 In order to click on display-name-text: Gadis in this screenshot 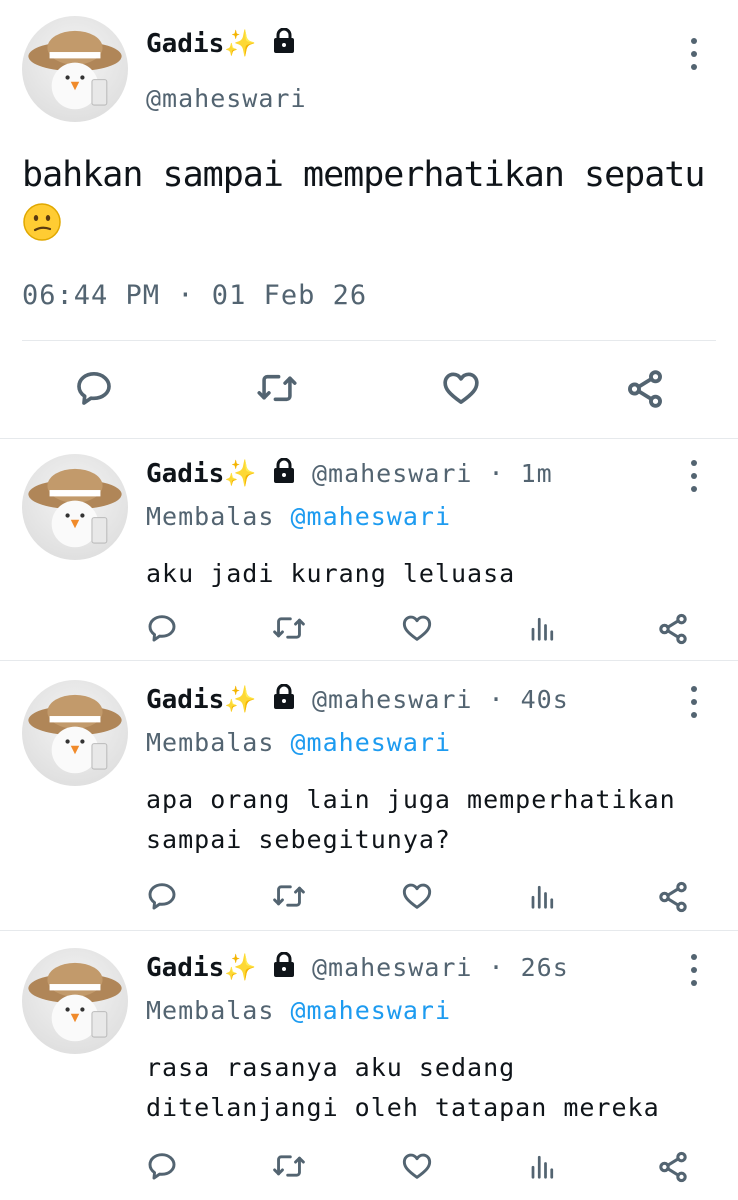, I will do `click(185, 44)`.